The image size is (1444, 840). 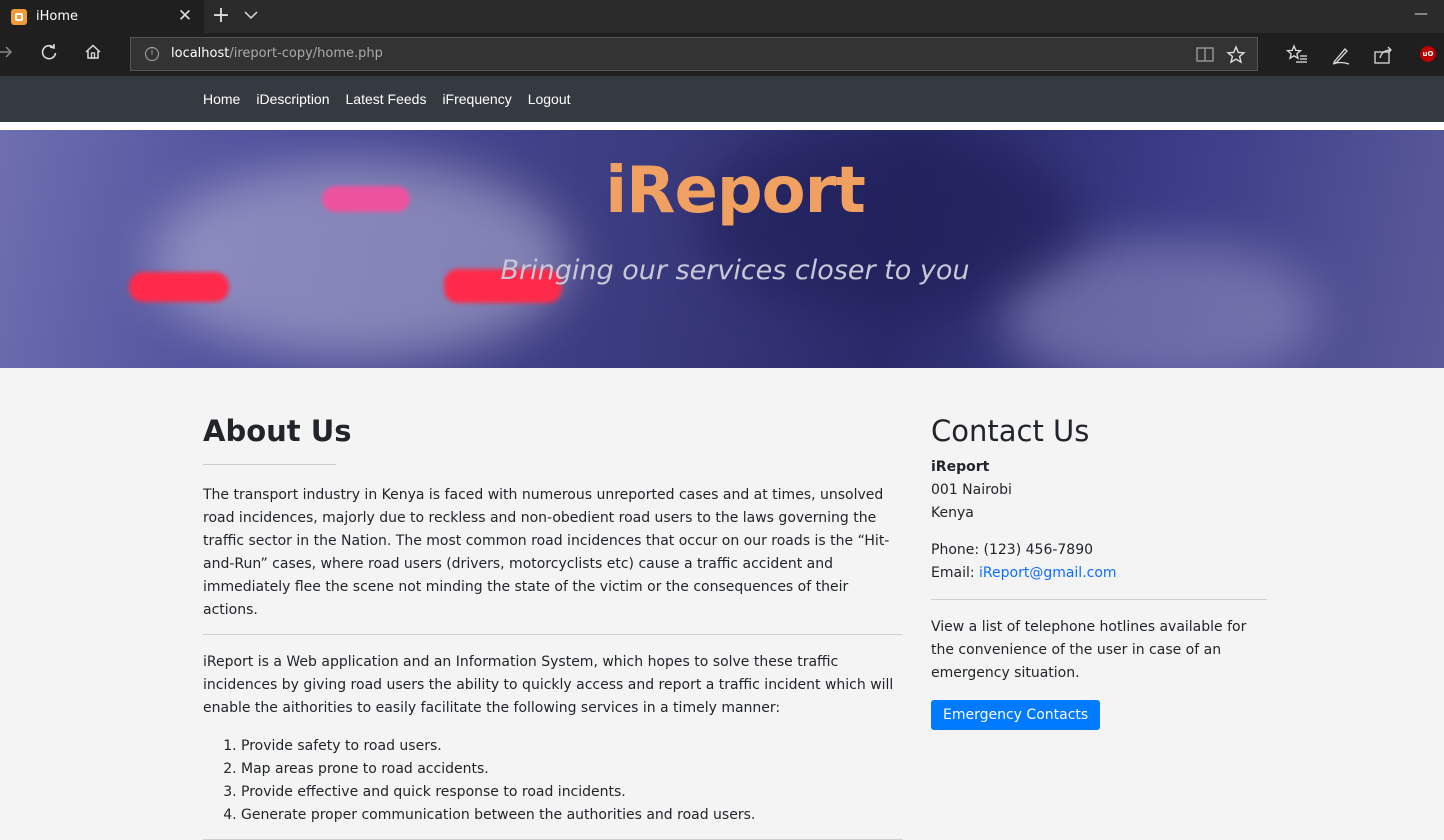 I want to click on browser-address-bar: i localhost/ireport-copy/home.php uO, so click(x=722, y=54).